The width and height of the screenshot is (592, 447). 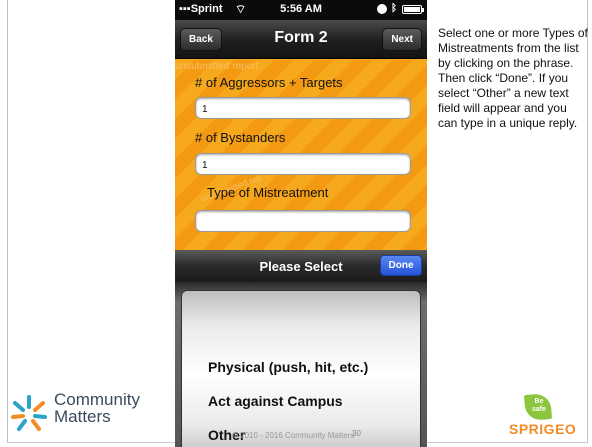 I want to click on mistreatment-label: Type of Mistreatment, so click(x=268, y=192).